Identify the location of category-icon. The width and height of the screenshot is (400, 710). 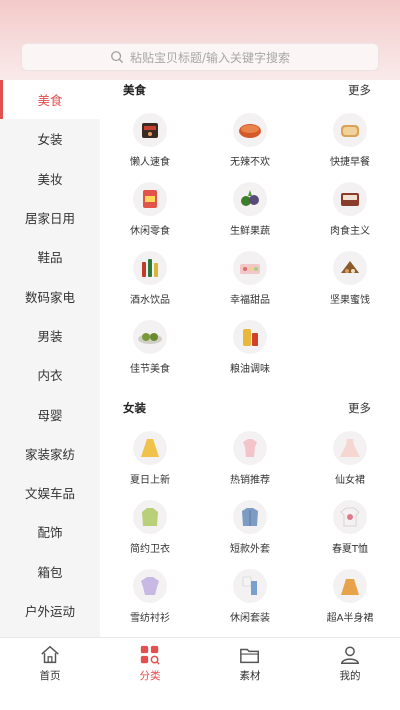
(150, 655).